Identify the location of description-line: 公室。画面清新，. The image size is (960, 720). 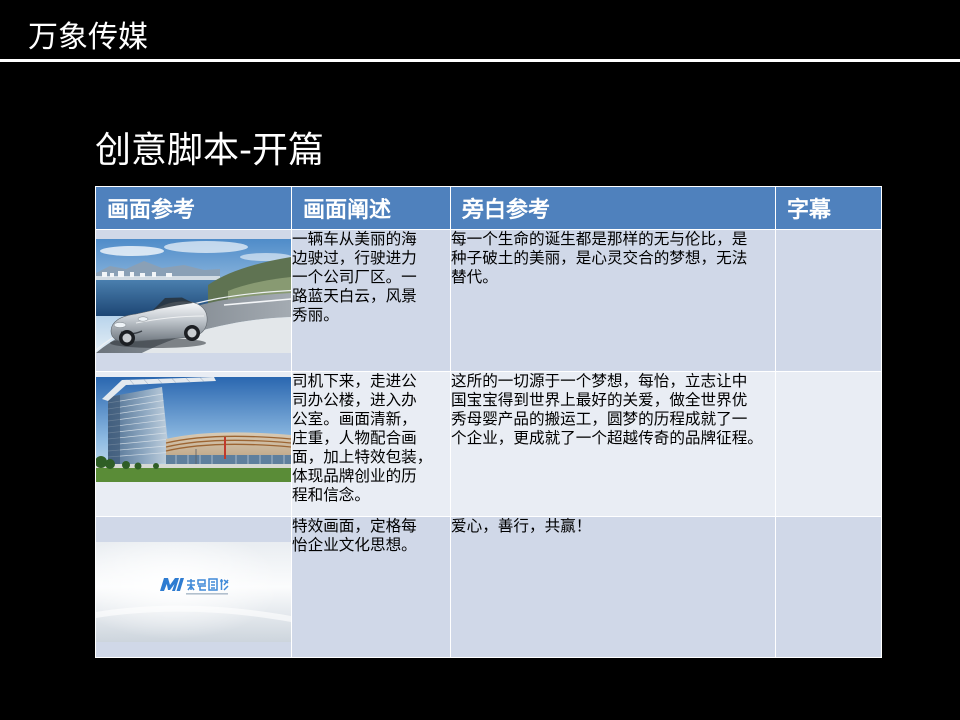
(354, 419).